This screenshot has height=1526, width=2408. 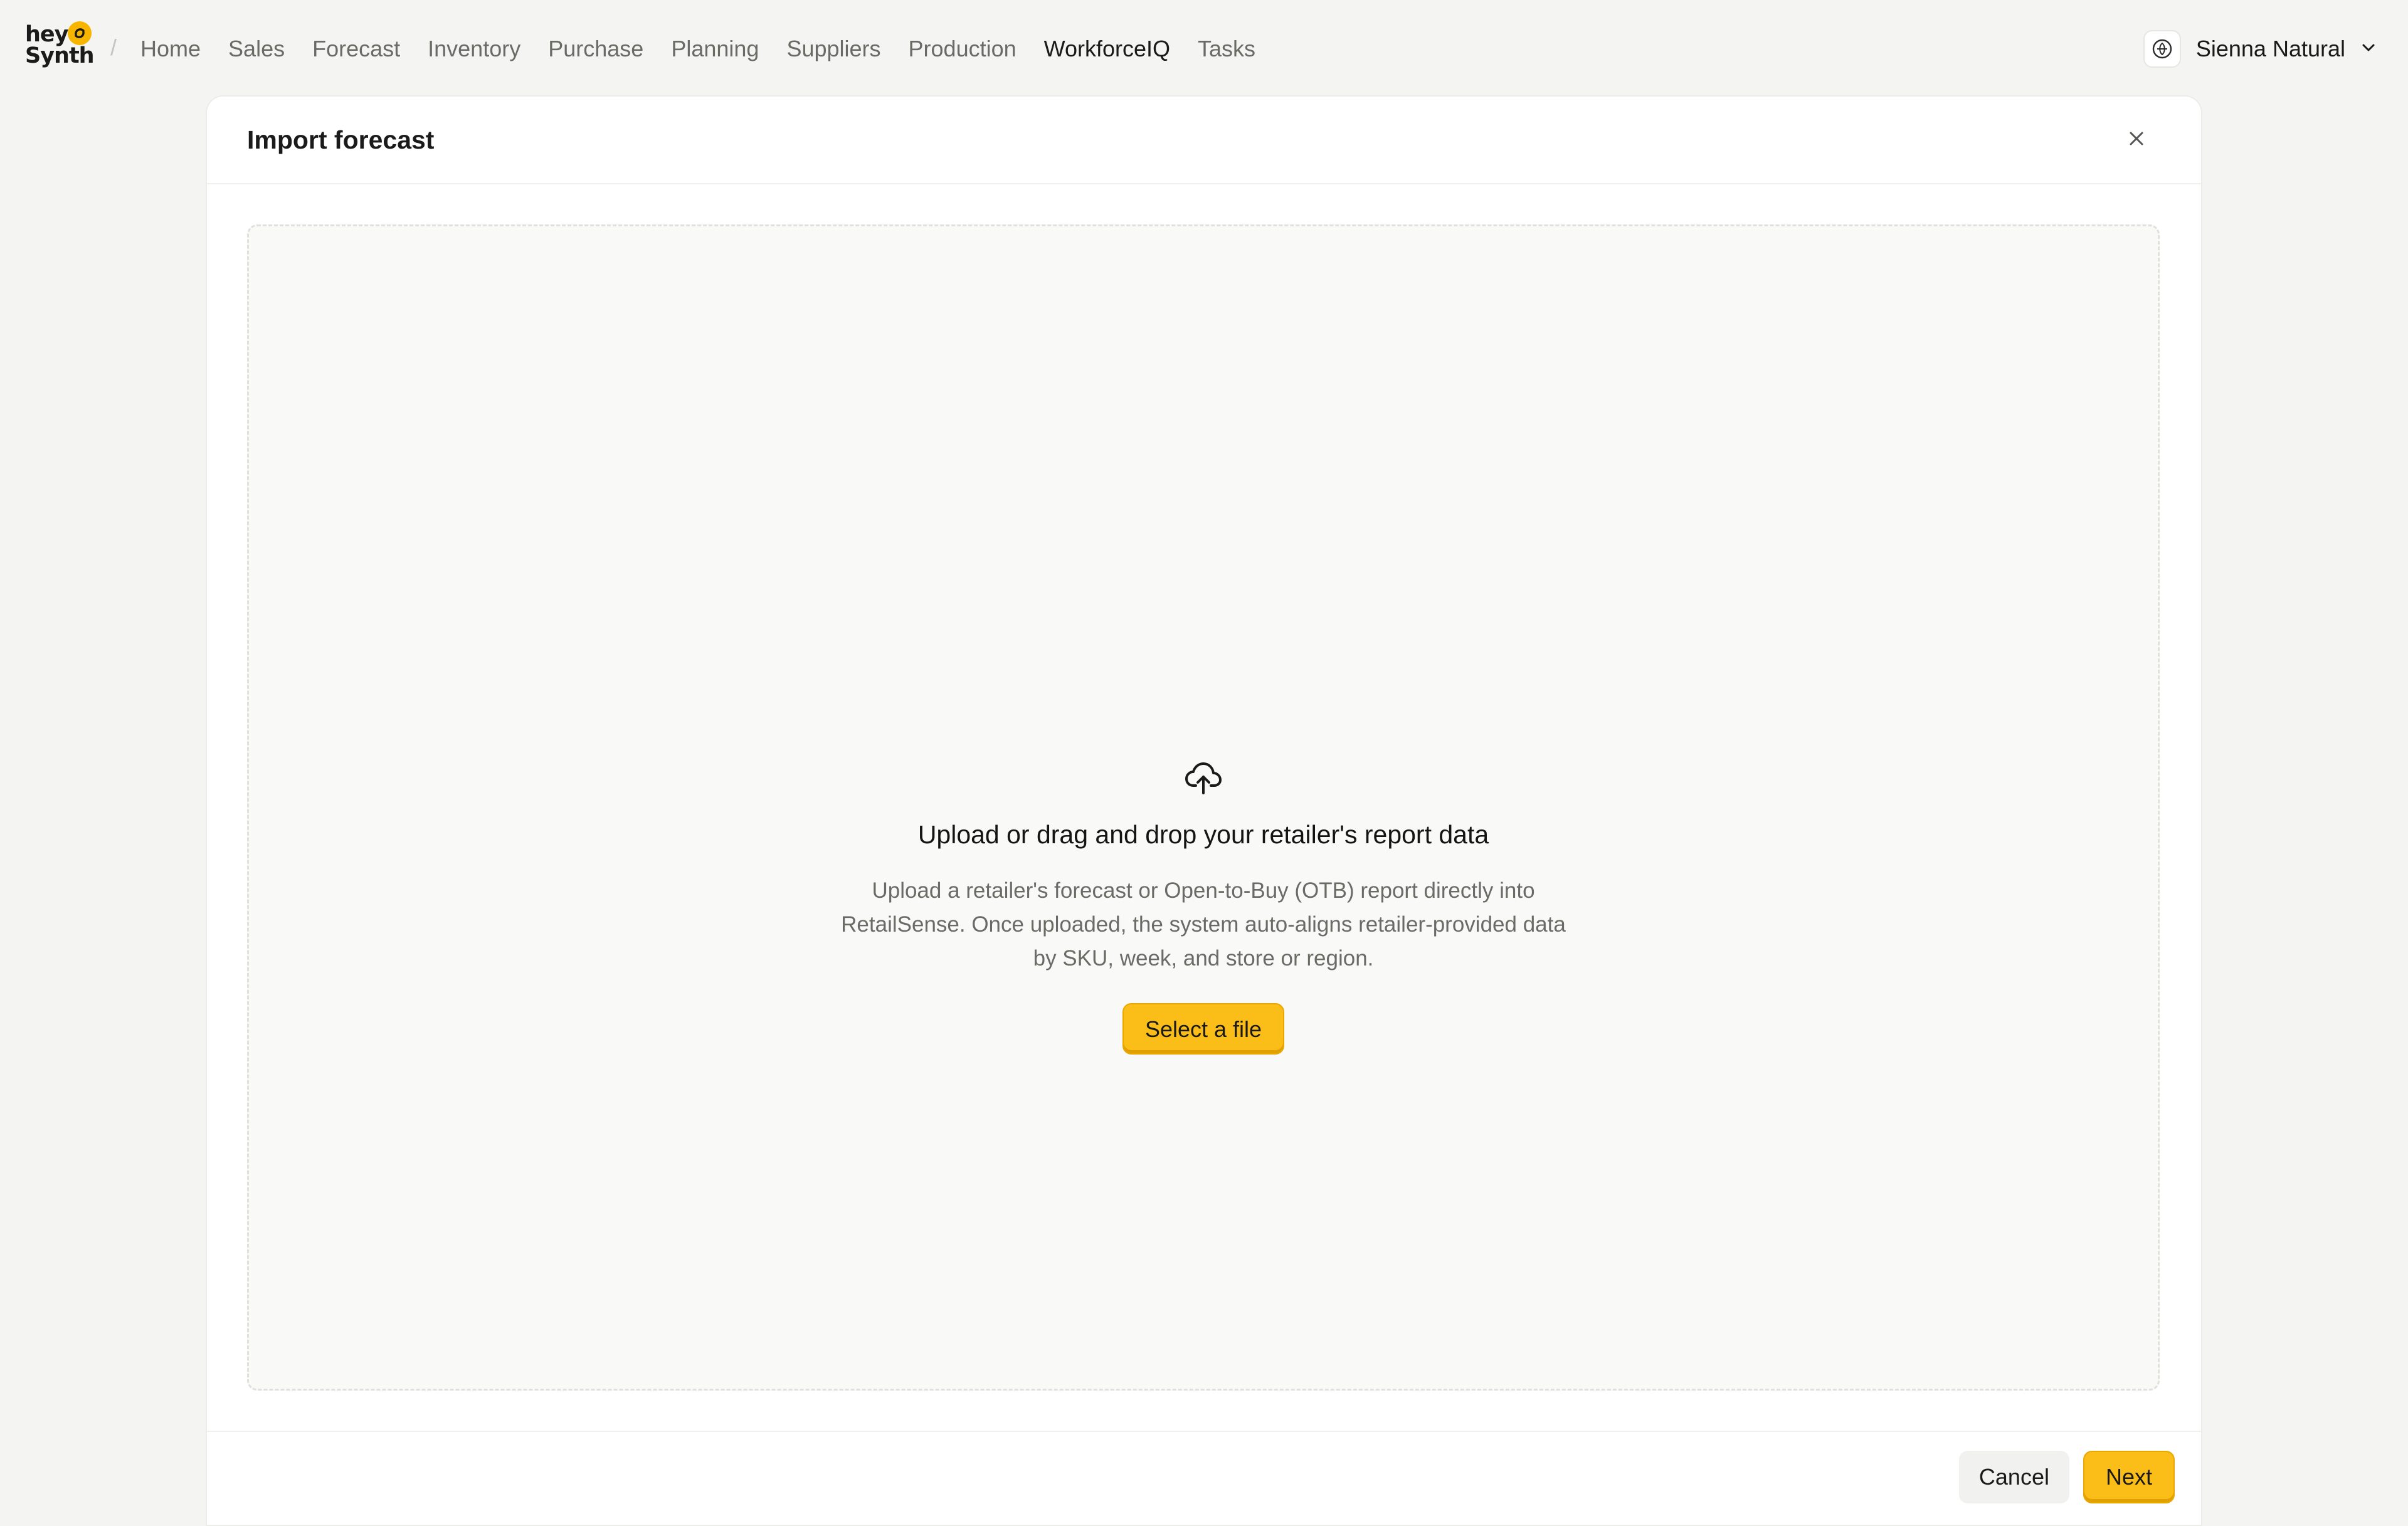 I want to click on dialog-title: Import forecast, so click(x=341, y=139).